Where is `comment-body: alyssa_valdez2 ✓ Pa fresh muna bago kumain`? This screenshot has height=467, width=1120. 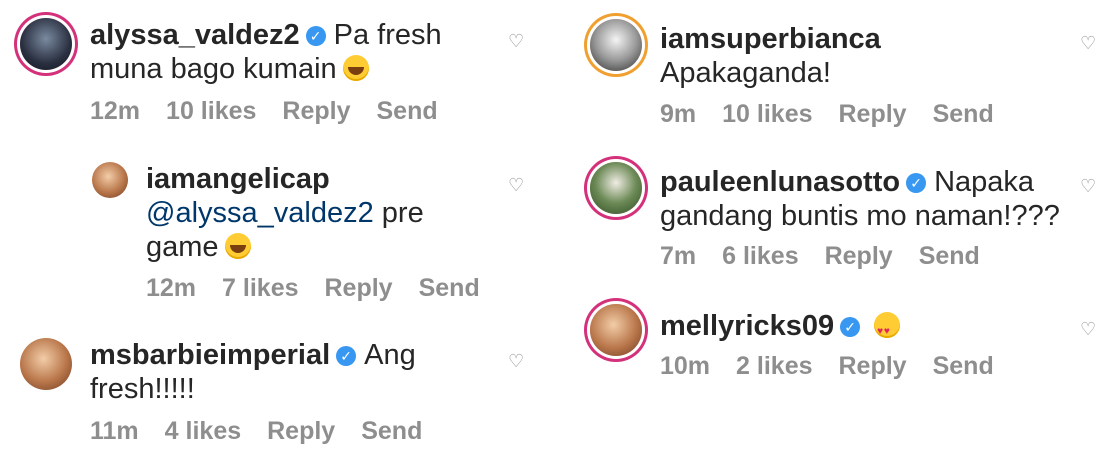 comment-body: alyssa_valdez2 ✓ Pa fresh muna bago kumain is located at coordinates (300, 52).